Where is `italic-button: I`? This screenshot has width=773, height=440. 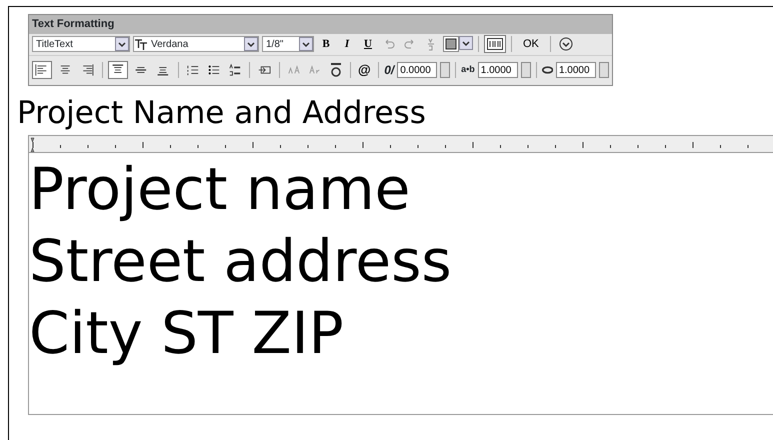
italic-button: I is located at coordinates (347, 44).